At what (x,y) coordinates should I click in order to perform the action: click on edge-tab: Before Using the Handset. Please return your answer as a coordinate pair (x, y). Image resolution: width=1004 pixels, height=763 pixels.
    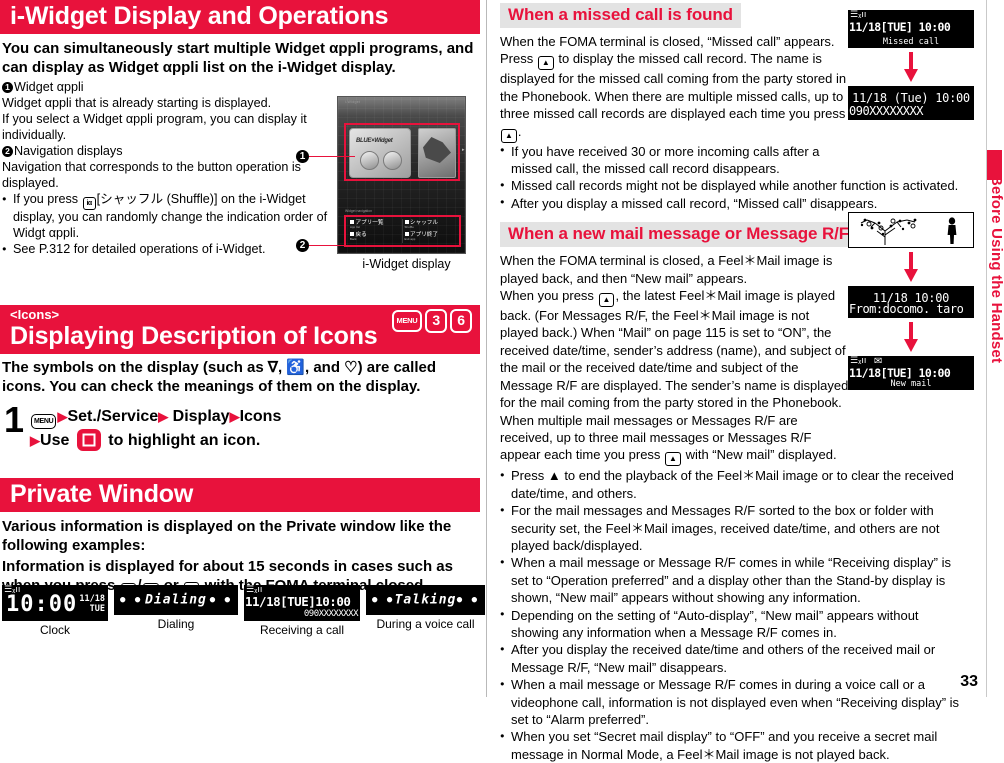
    Looking at the image, I should click on (995, 348).